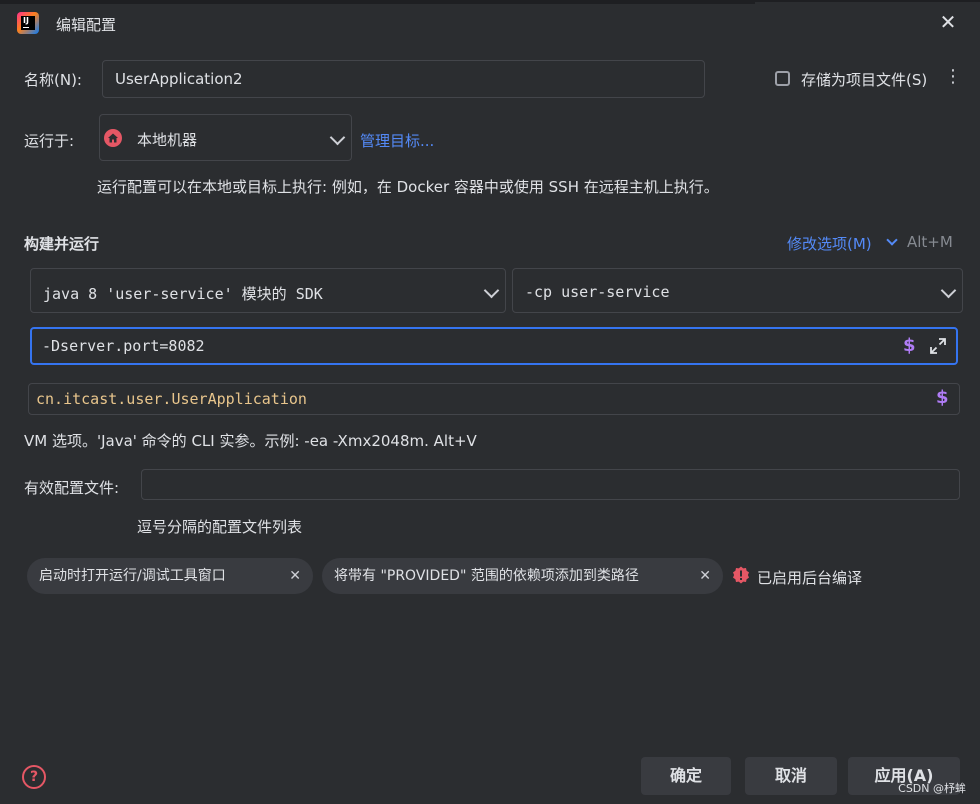 This screenshot has width=980, height=804. Describe the element at coordinates (782, 78) in the screenshot. I see `store-as-project-file-checkbox` at that location.